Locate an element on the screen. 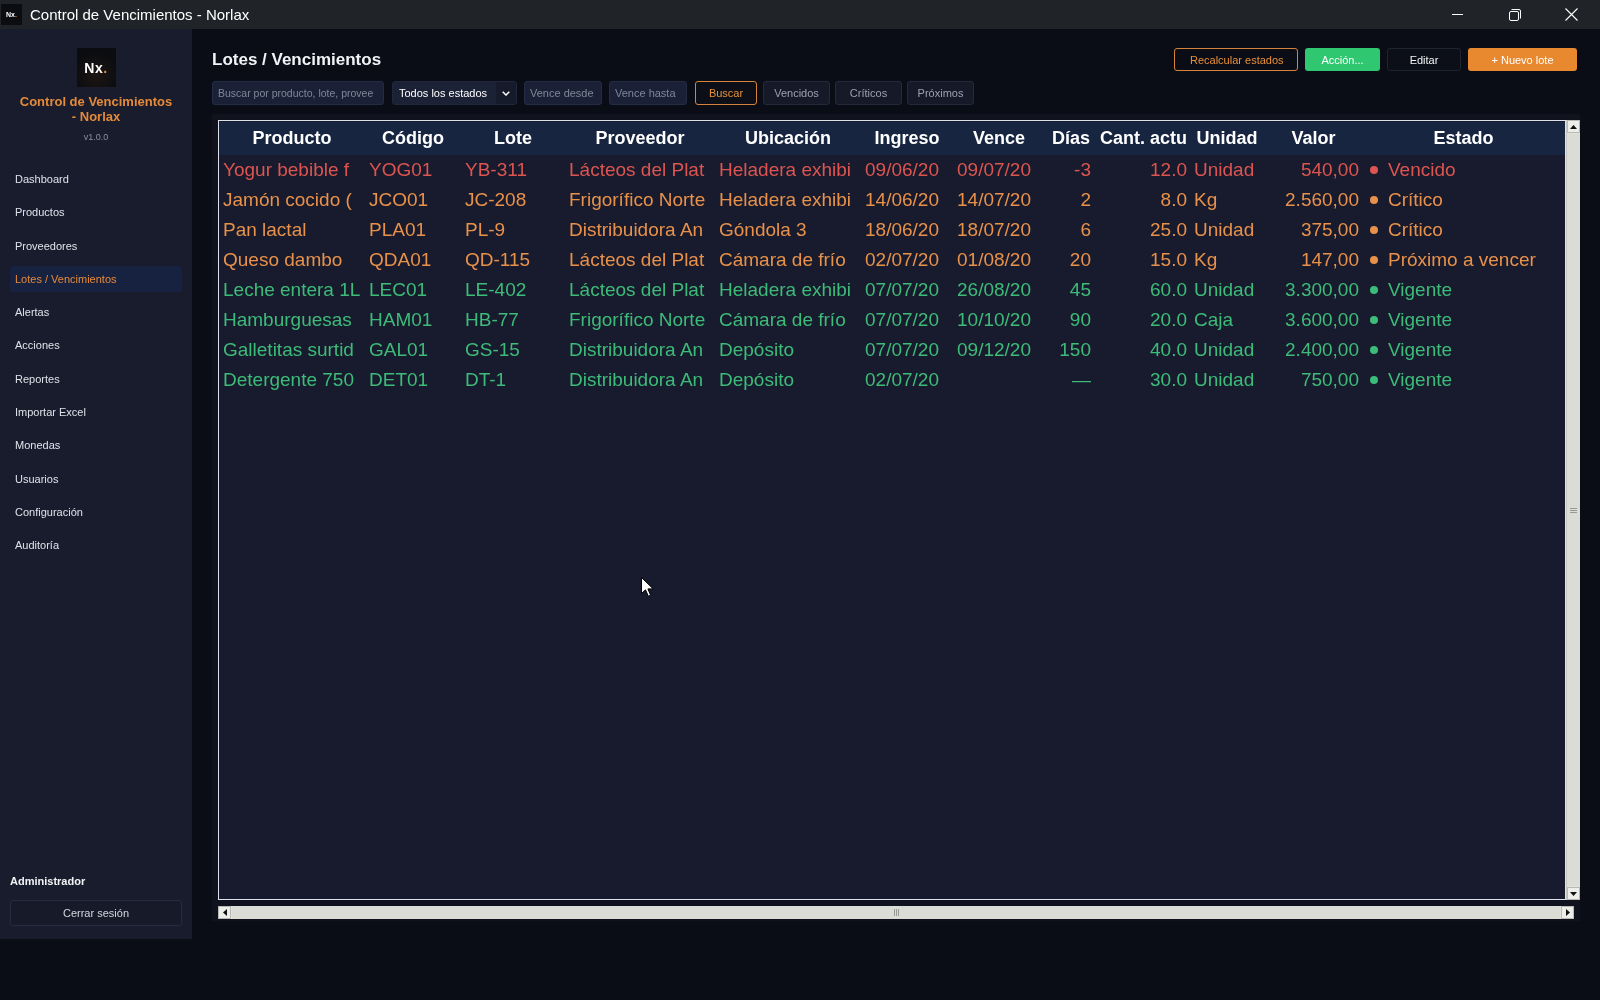 The image size is (1600, 1000). table-cell-text: 6 is located at coordinates (1085, 230).